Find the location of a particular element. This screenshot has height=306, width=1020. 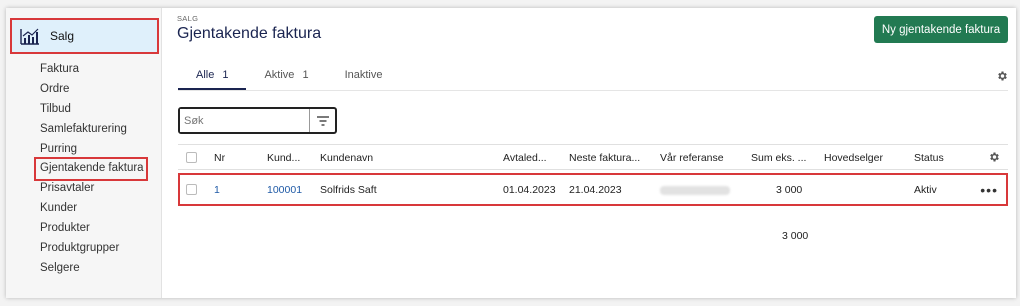

breadcrumb: SALG is located at coordinates (187, 18).